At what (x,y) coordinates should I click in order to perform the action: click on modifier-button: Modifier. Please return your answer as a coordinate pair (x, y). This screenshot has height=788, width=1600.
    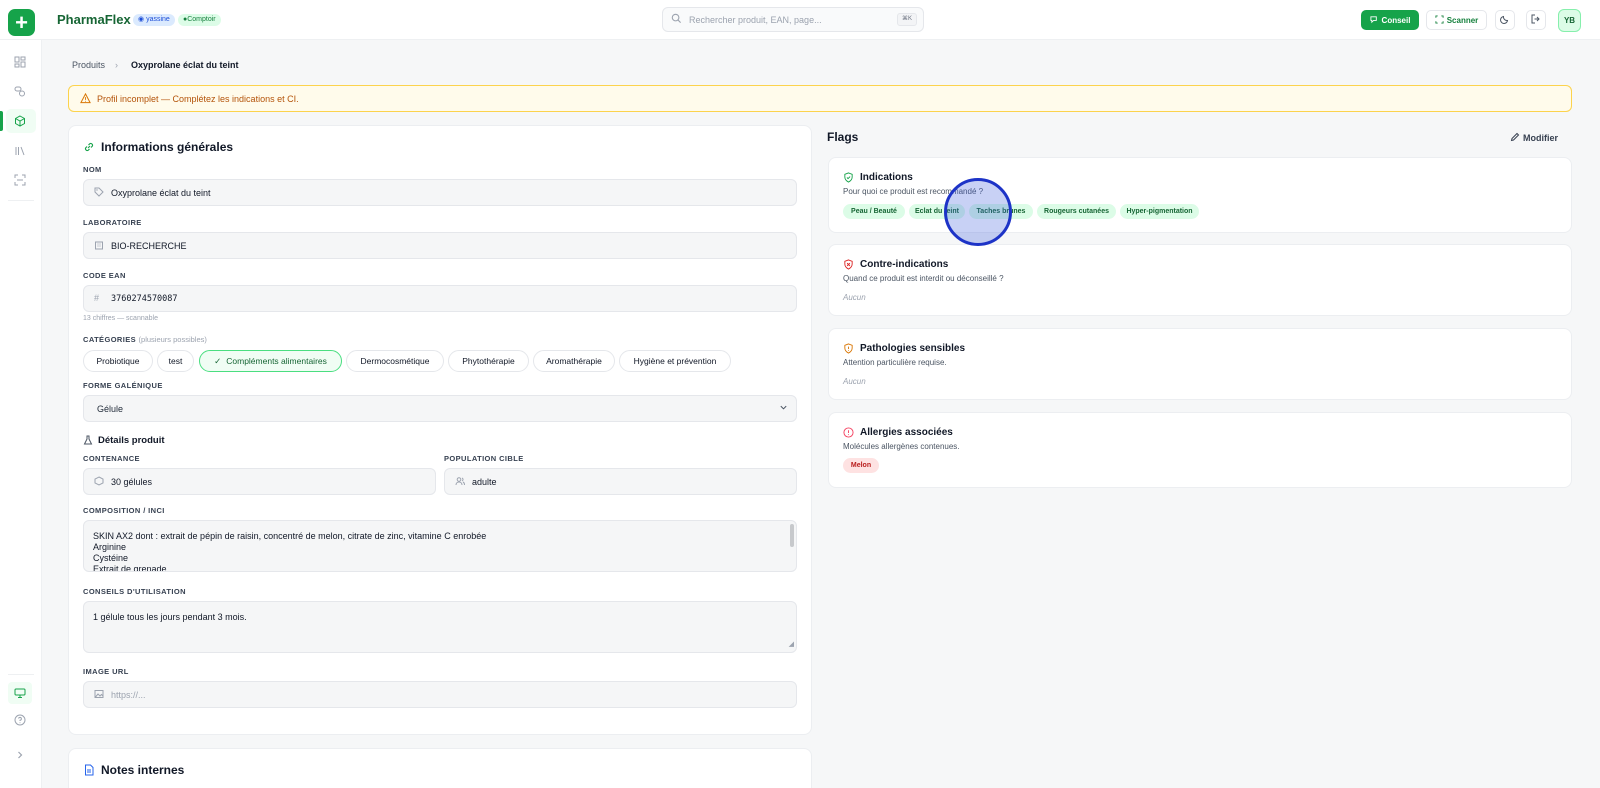
    Looking at the image, I should click on (1534, 138).